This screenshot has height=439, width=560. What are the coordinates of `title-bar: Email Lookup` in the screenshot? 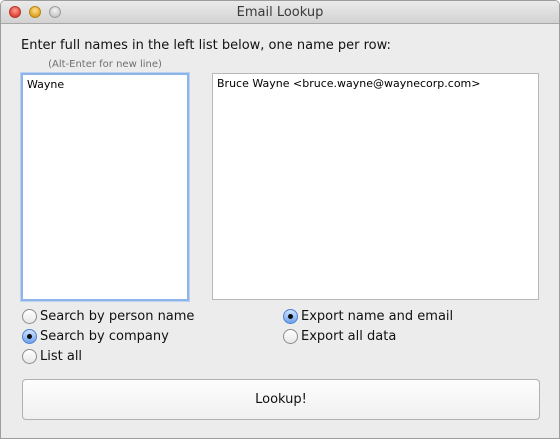 It's located at (280, 12).